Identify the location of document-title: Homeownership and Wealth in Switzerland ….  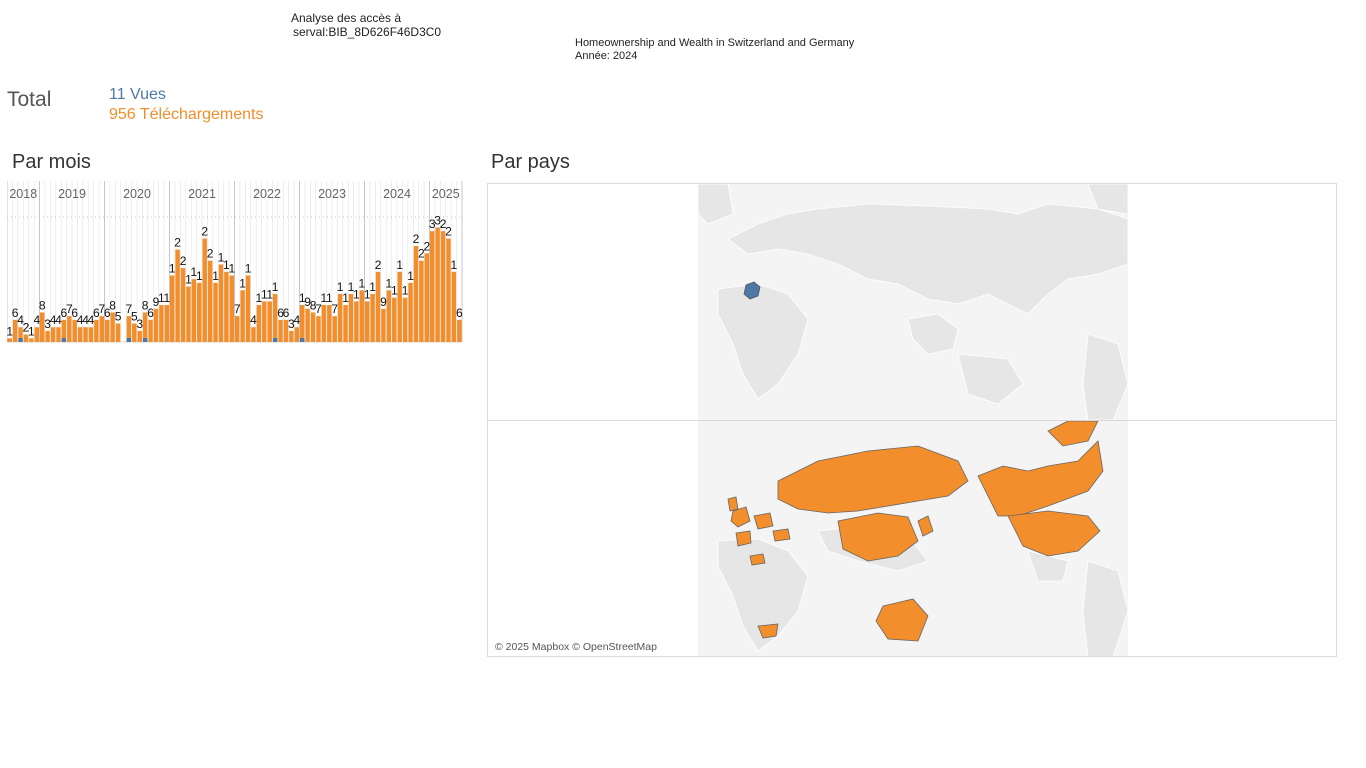
(715, 43).